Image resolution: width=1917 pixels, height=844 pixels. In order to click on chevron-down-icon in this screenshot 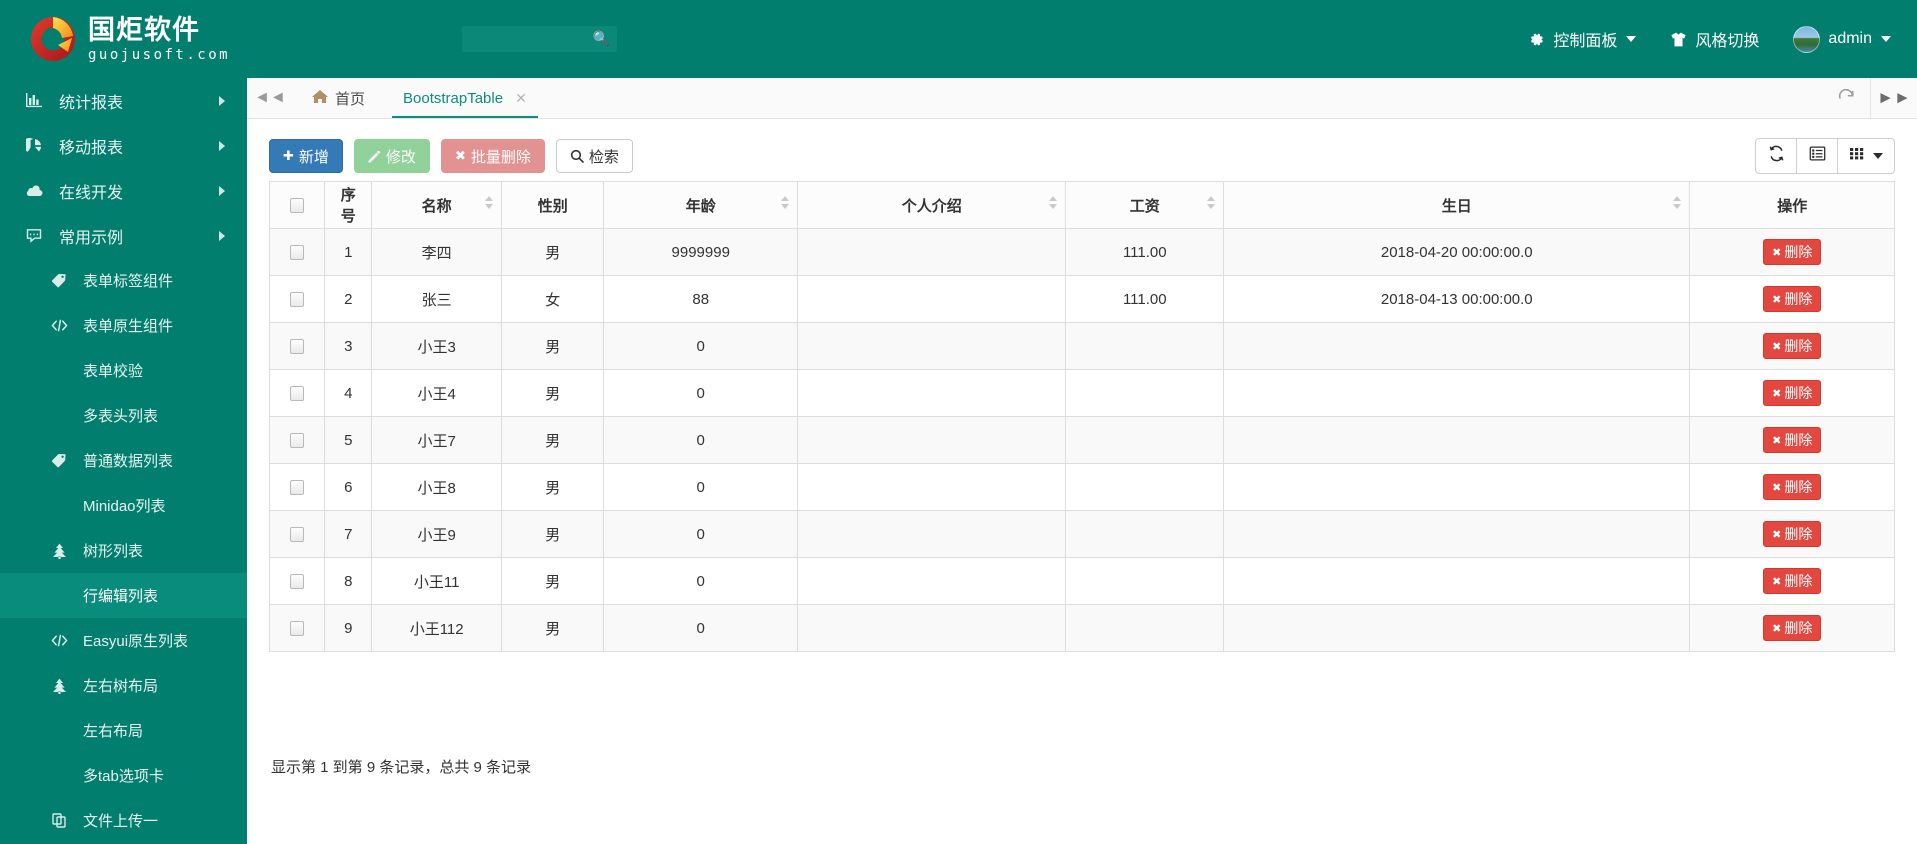, I will do `click(1878, 156)`.